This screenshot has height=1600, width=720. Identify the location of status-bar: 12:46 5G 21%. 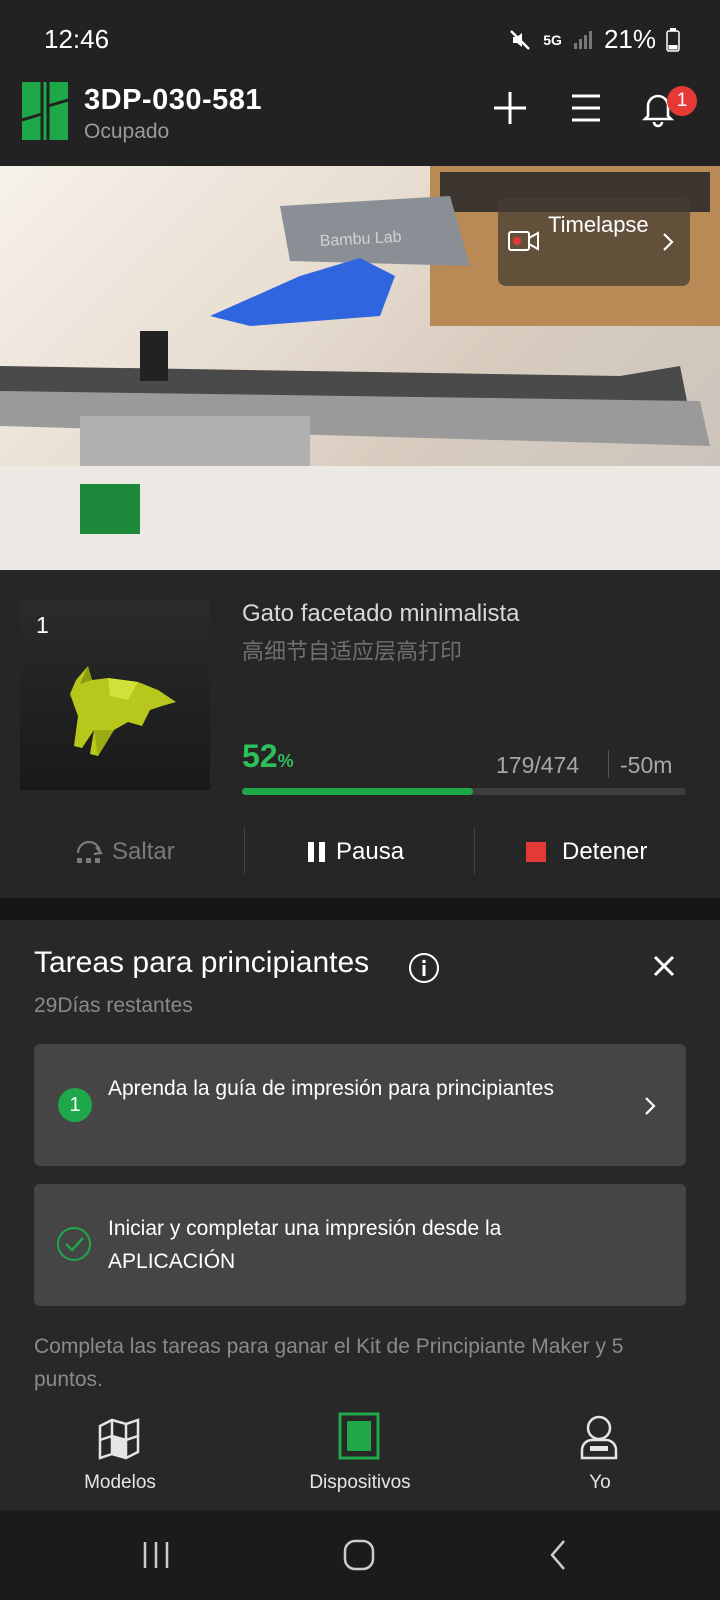
(360, 40).